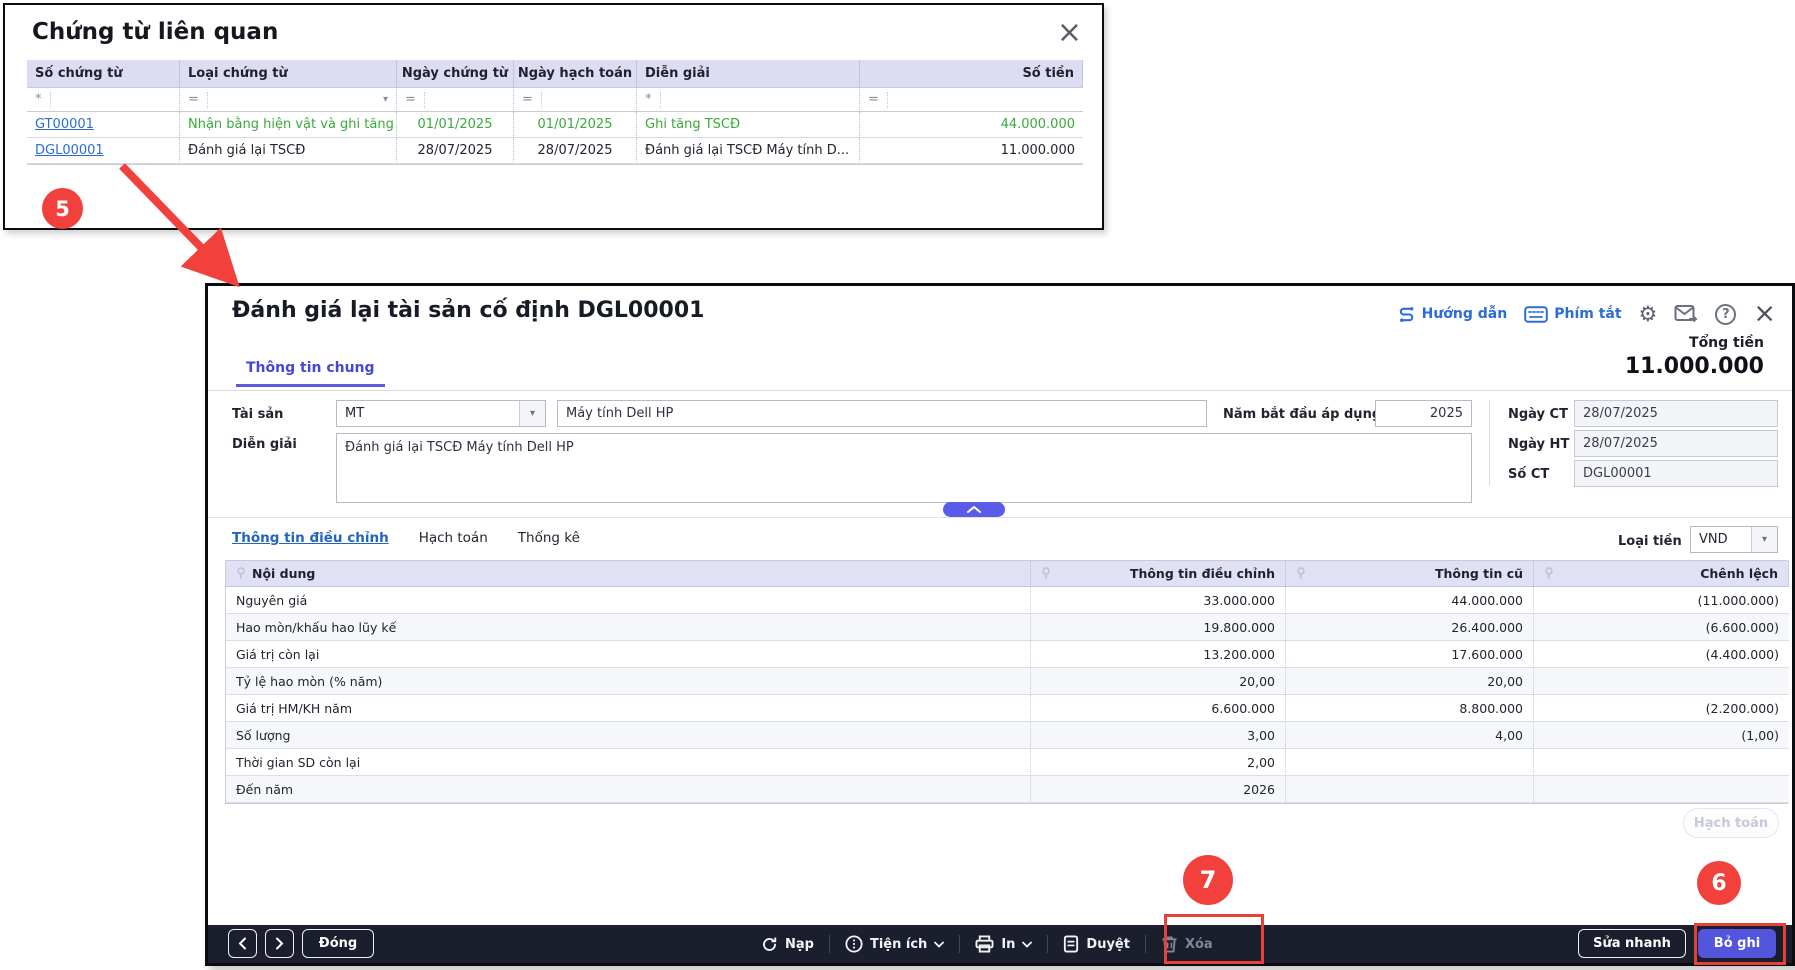  I want to click on cell-adjusted: 19.800.000, so click(1158, 627).